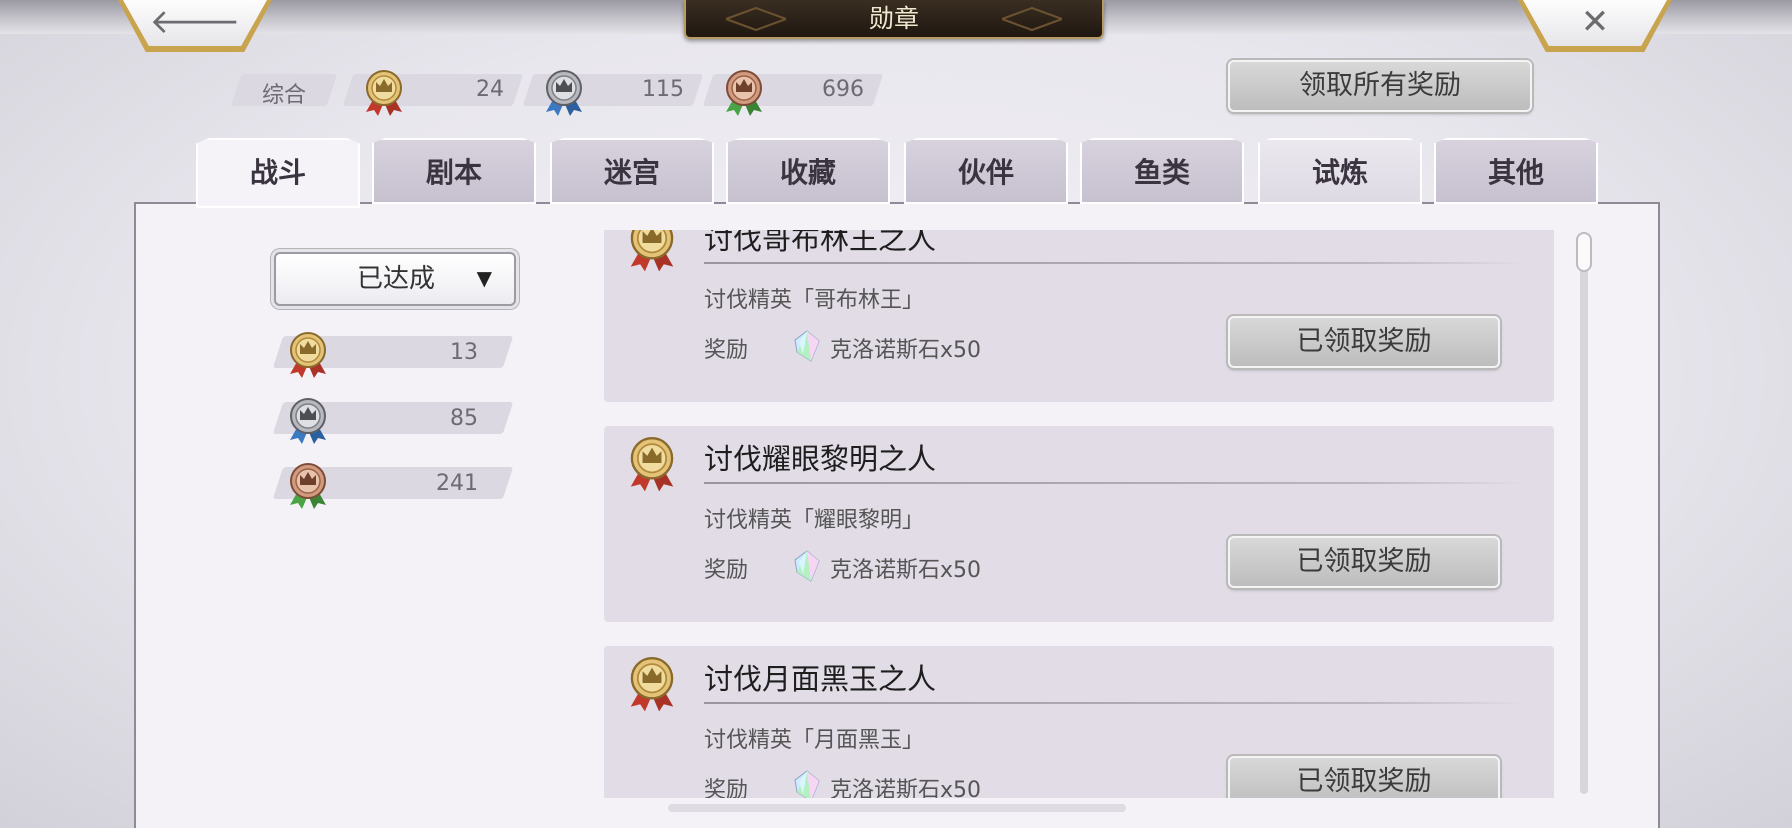 Image resolution: width=1792 pixels, height=828 pixels. I want to click on claim-all-button: 领取所有奖励, so click(1380, 86).